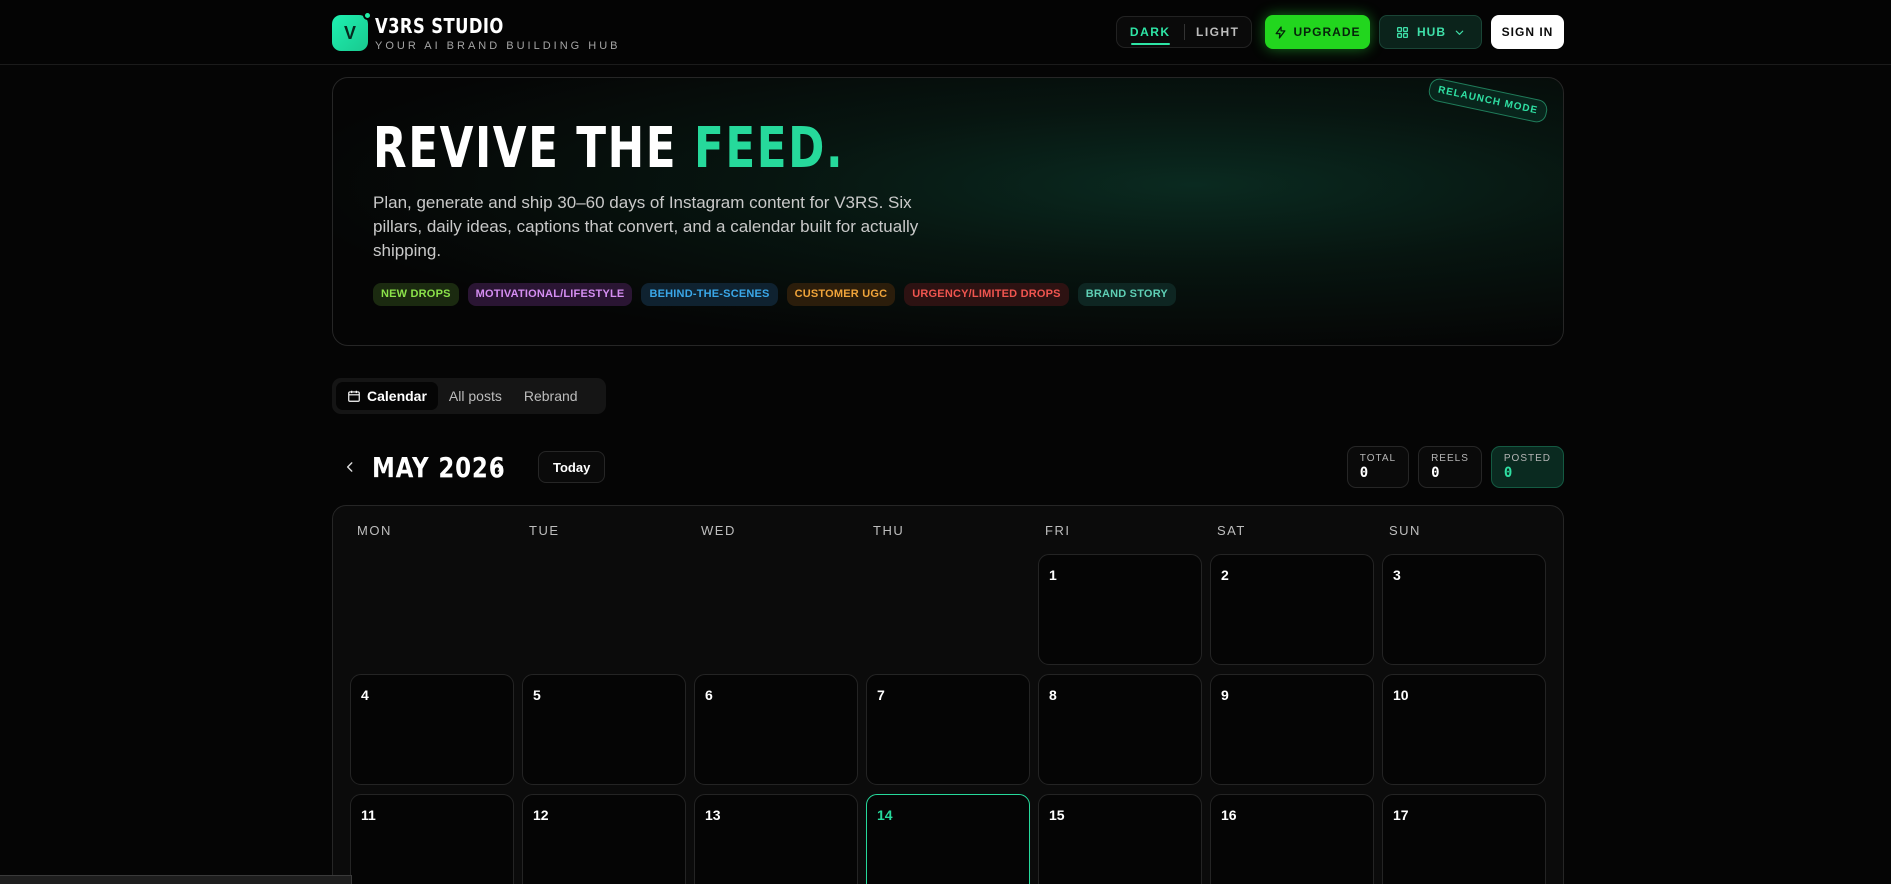  I want to click on day-number: 4, so click(365, 695).